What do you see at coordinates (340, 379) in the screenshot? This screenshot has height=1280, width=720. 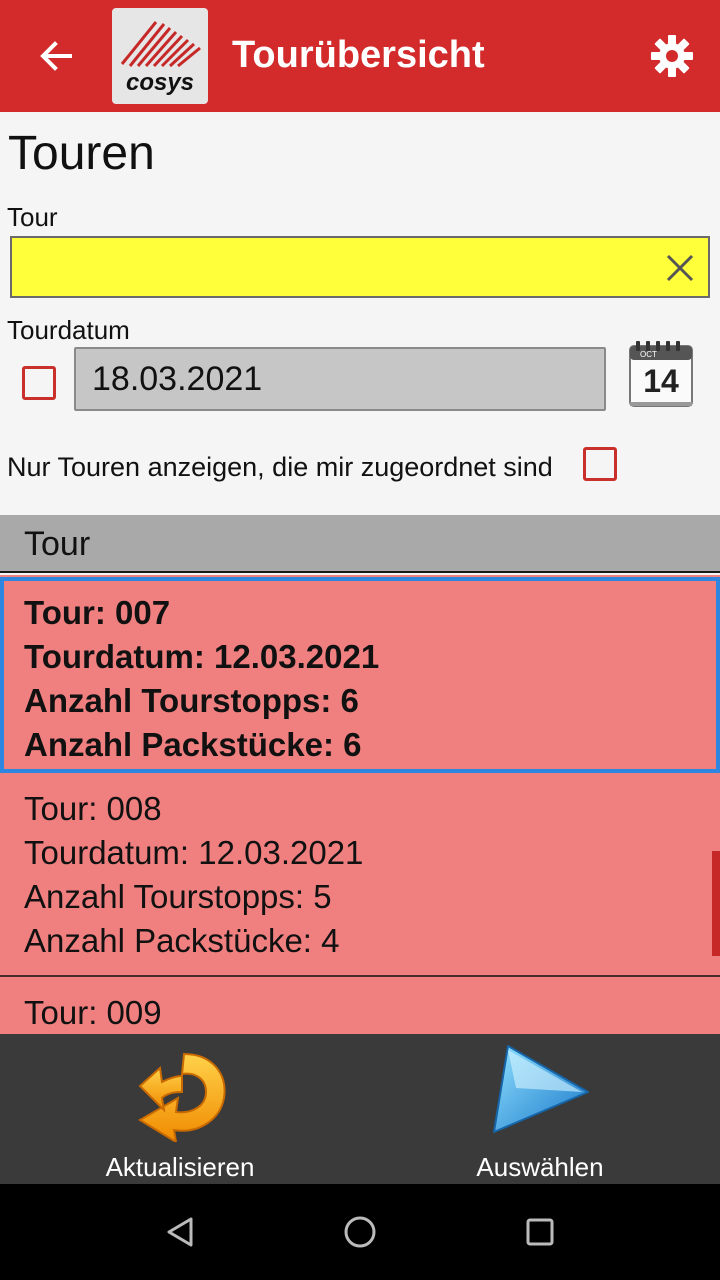 I see `date-input: 18.03.2021` at bounding box center [340, 379].